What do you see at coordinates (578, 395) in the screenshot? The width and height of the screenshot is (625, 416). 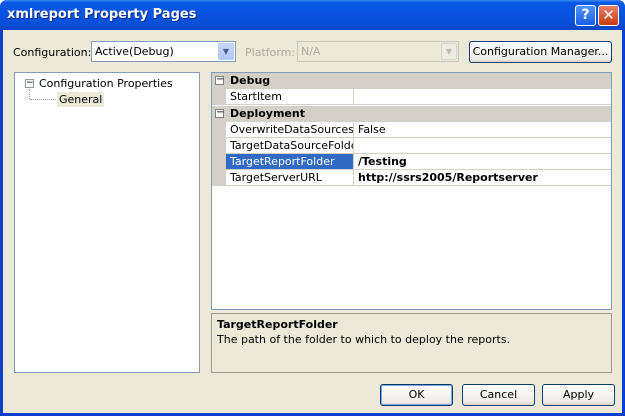 I see `apply-button: Apply` at bounding box center [578, 395].